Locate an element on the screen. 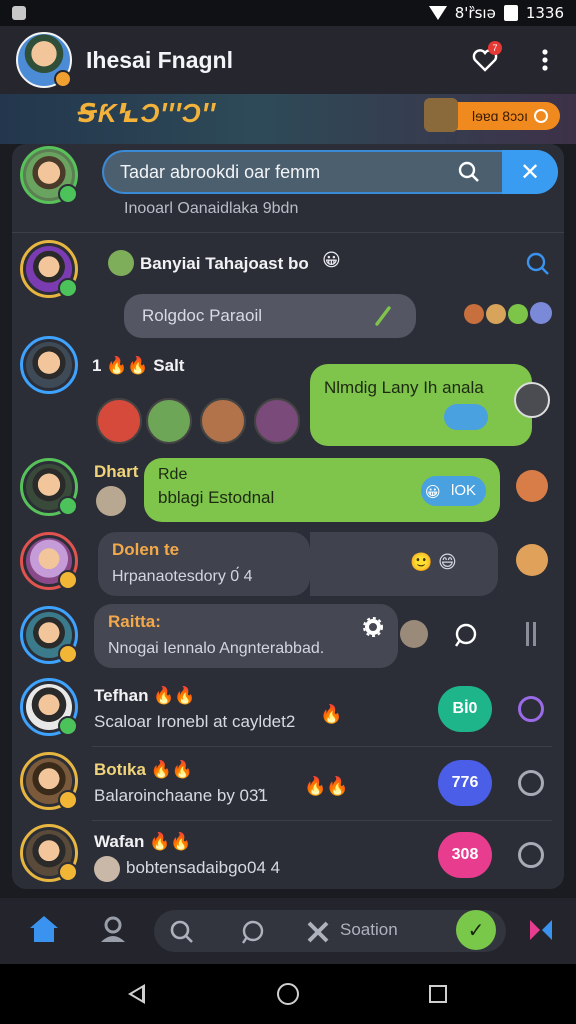  home-icon is located at coordinates (44, 929).